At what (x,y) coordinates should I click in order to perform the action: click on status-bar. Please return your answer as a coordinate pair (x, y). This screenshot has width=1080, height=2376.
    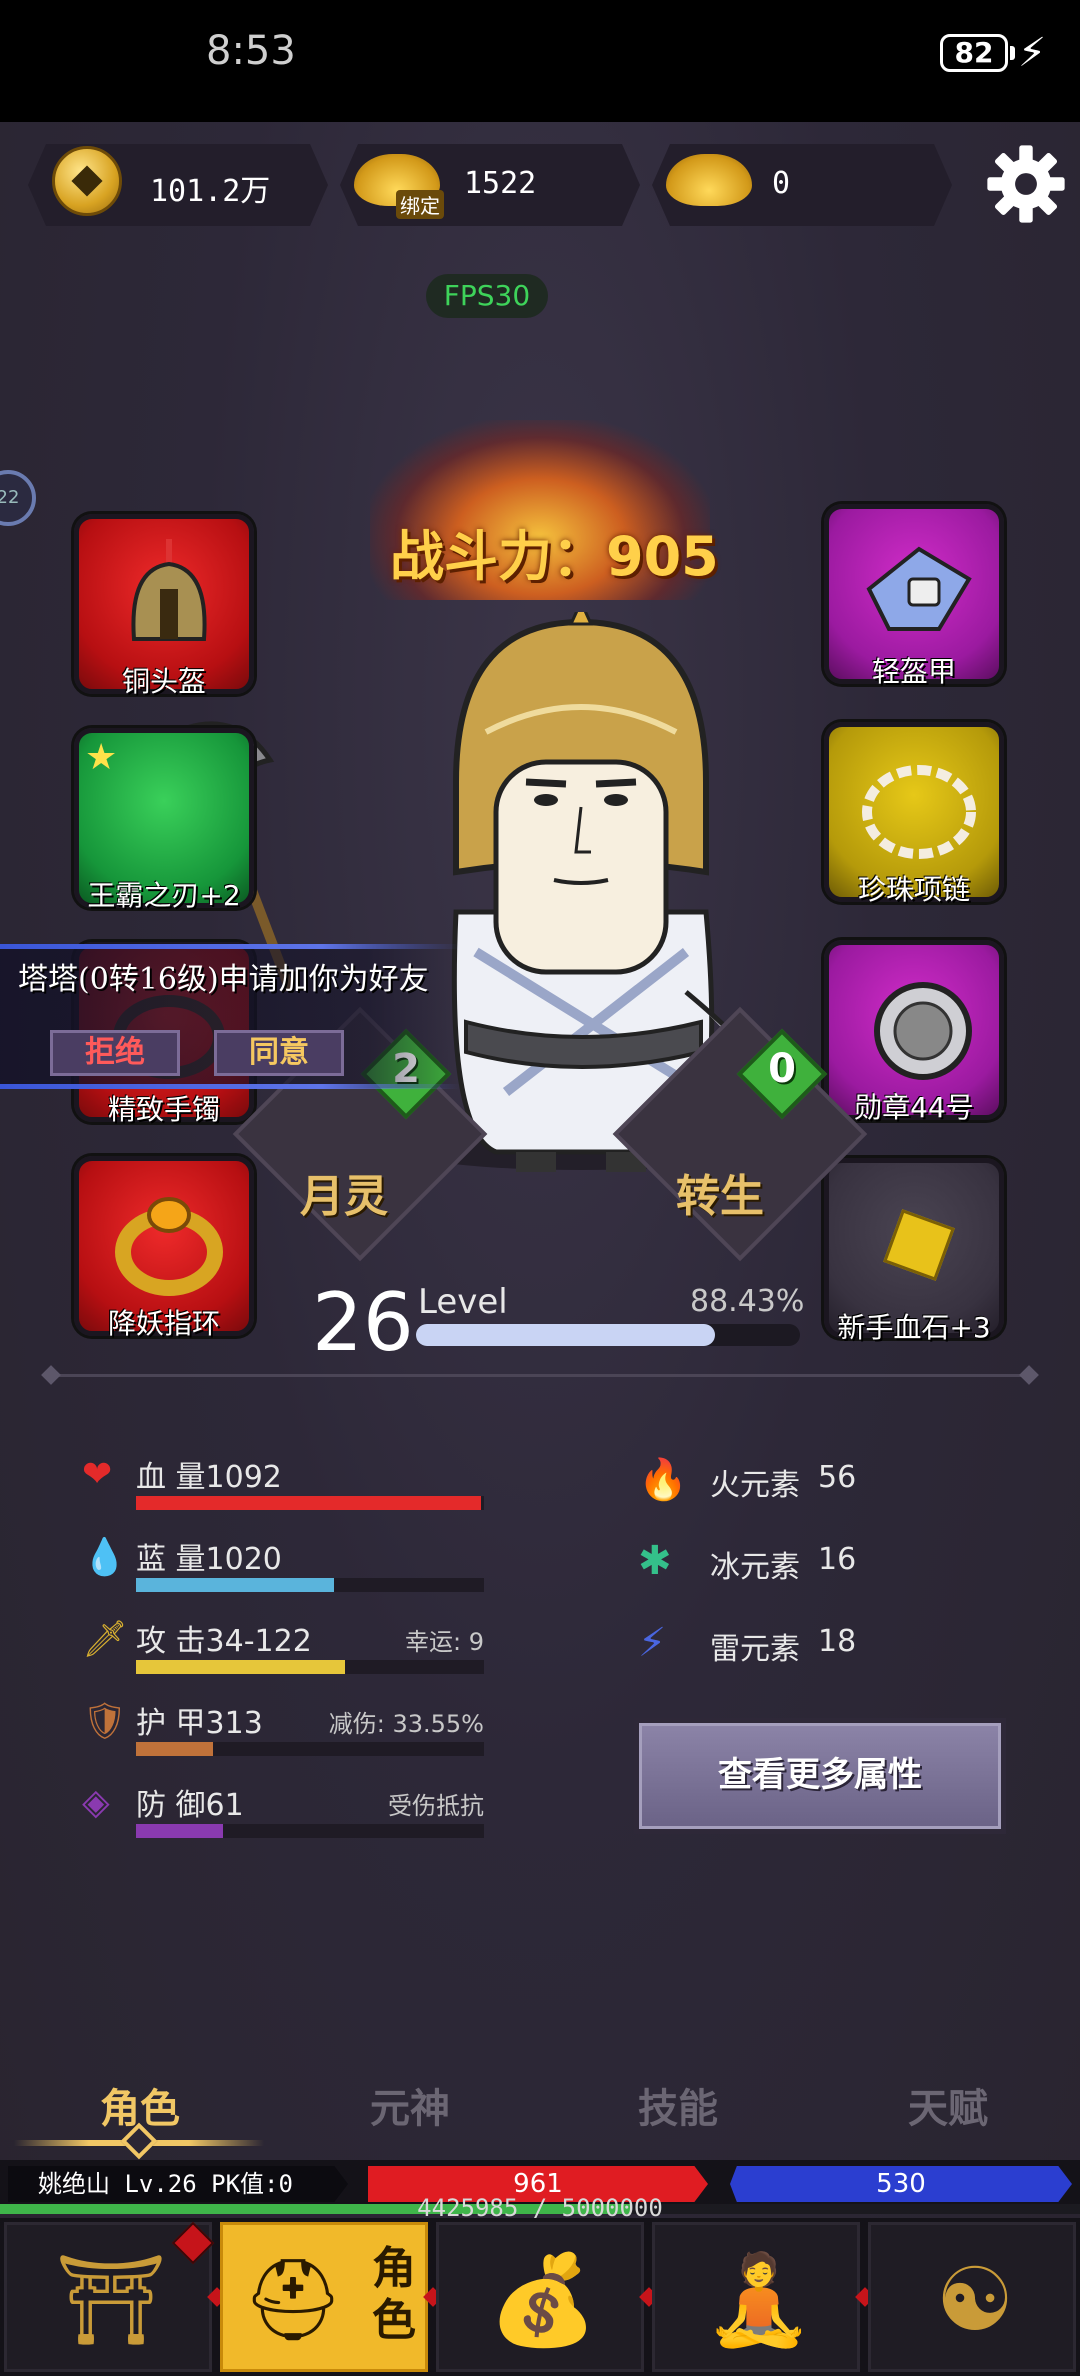
    Looking at the image, I should click on (540, 61).